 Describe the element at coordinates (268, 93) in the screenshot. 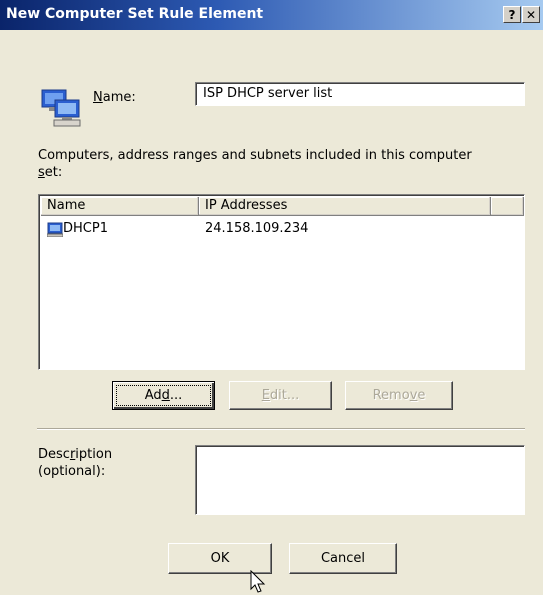

I see `name-field-value: ISP DHCP server list` at that location.